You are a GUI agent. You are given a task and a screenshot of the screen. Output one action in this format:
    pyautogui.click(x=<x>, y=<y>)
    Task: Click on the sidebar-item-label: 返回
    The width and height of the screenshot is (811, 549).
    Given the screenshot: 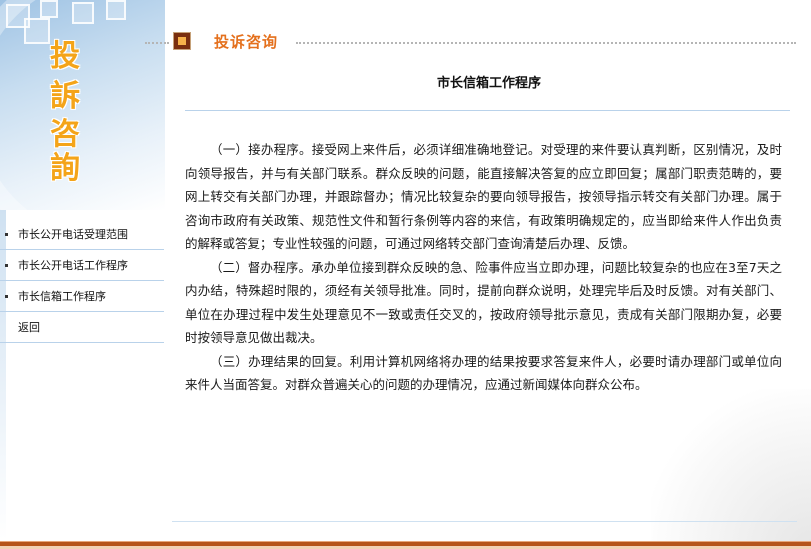 What is the action you would take?
    pyautogui.click(x=29, y=327)
    